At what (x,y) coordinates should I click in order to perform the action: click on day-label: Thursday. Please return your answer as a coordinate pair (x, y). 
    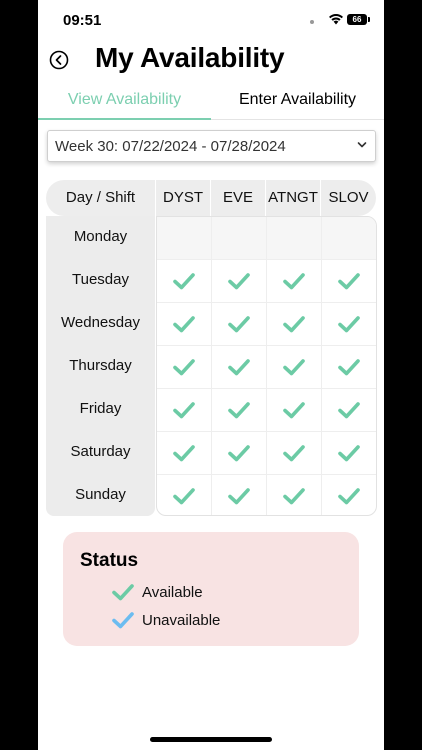
    Looking at the image, I should click on (100, 365).